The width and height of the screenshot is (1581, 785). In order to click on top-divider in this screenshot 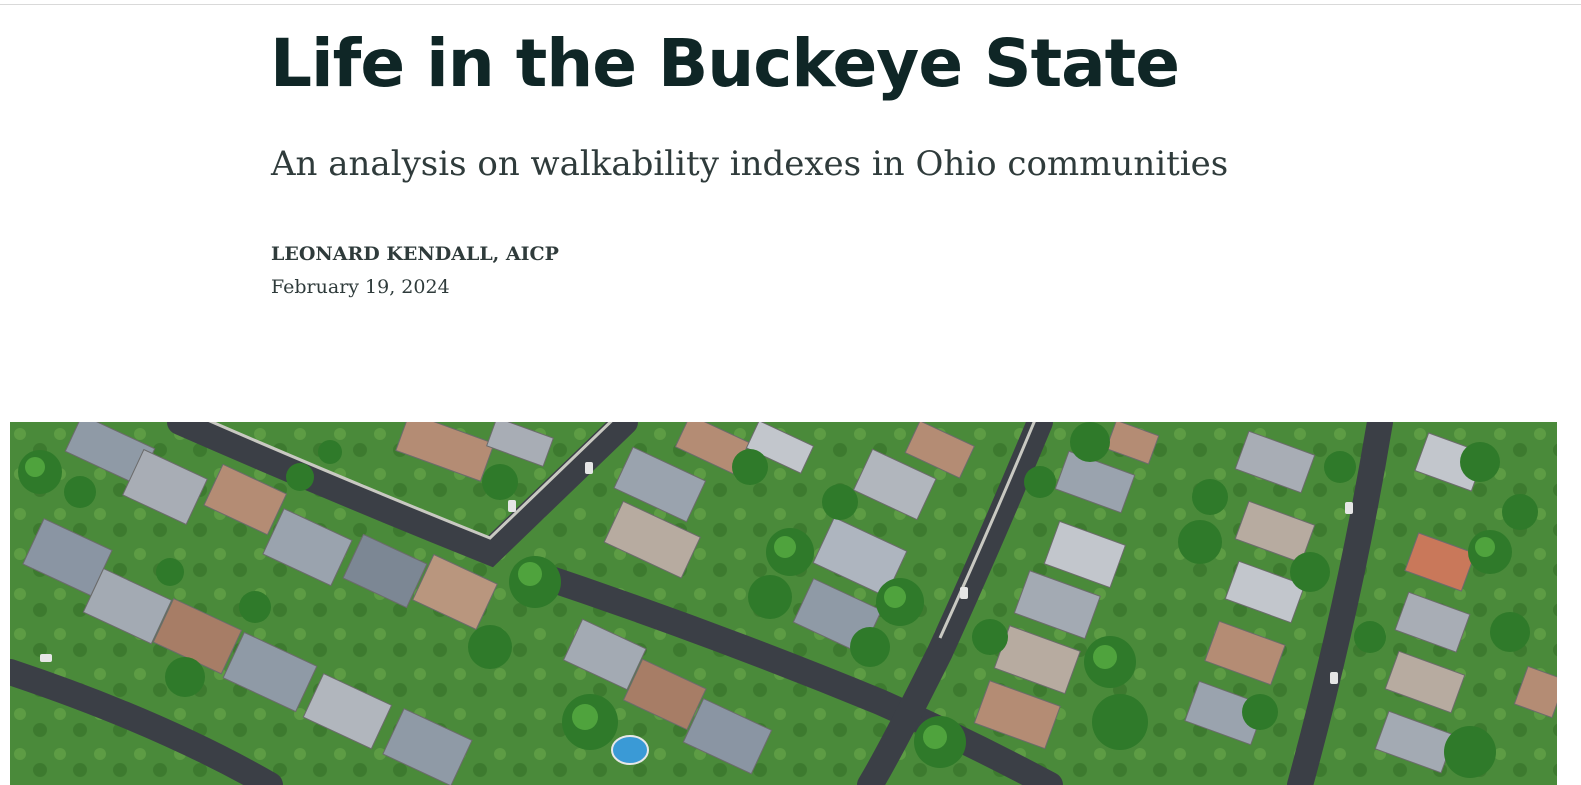, I will do `click(790, 4)`.